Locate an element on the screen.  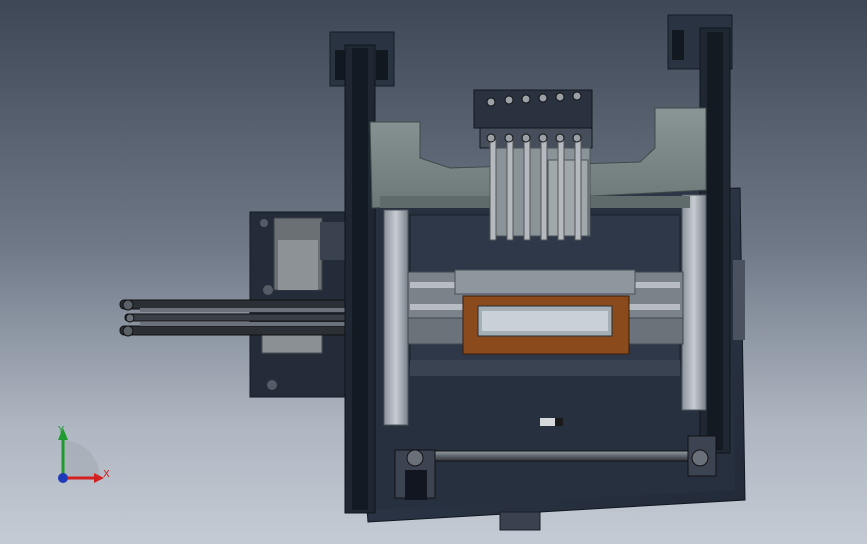
left-conveyor-belts is located at coordinates (237, 318).